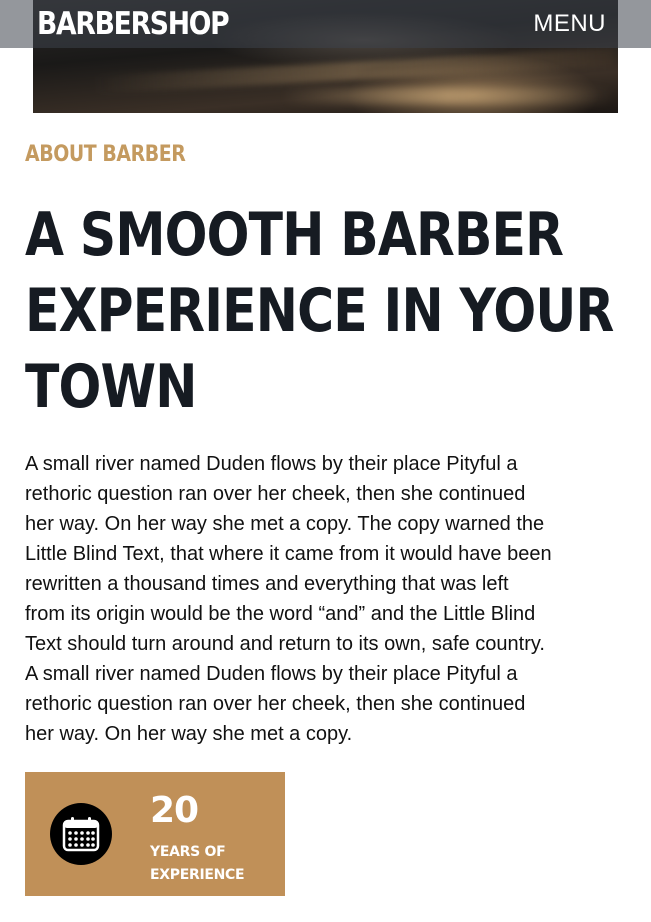 This screenshot has height=922, width=651. I want to click on stat-label: YEARS OF EXPERIENCE, so click(197, 864).